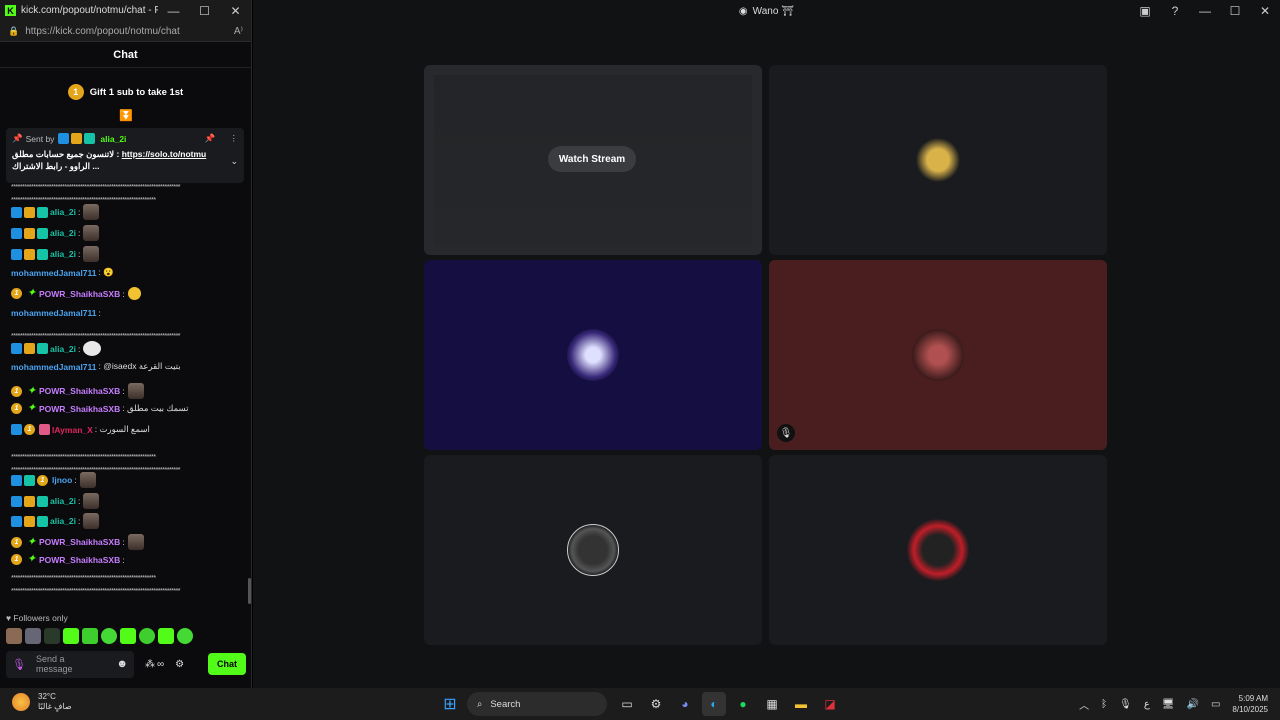 This screenshot has height=720, width=1280. Describe the element at coordinates (1104, 704) in the screenshot. I see `bluetooth-icon: ᛒ` at that location.